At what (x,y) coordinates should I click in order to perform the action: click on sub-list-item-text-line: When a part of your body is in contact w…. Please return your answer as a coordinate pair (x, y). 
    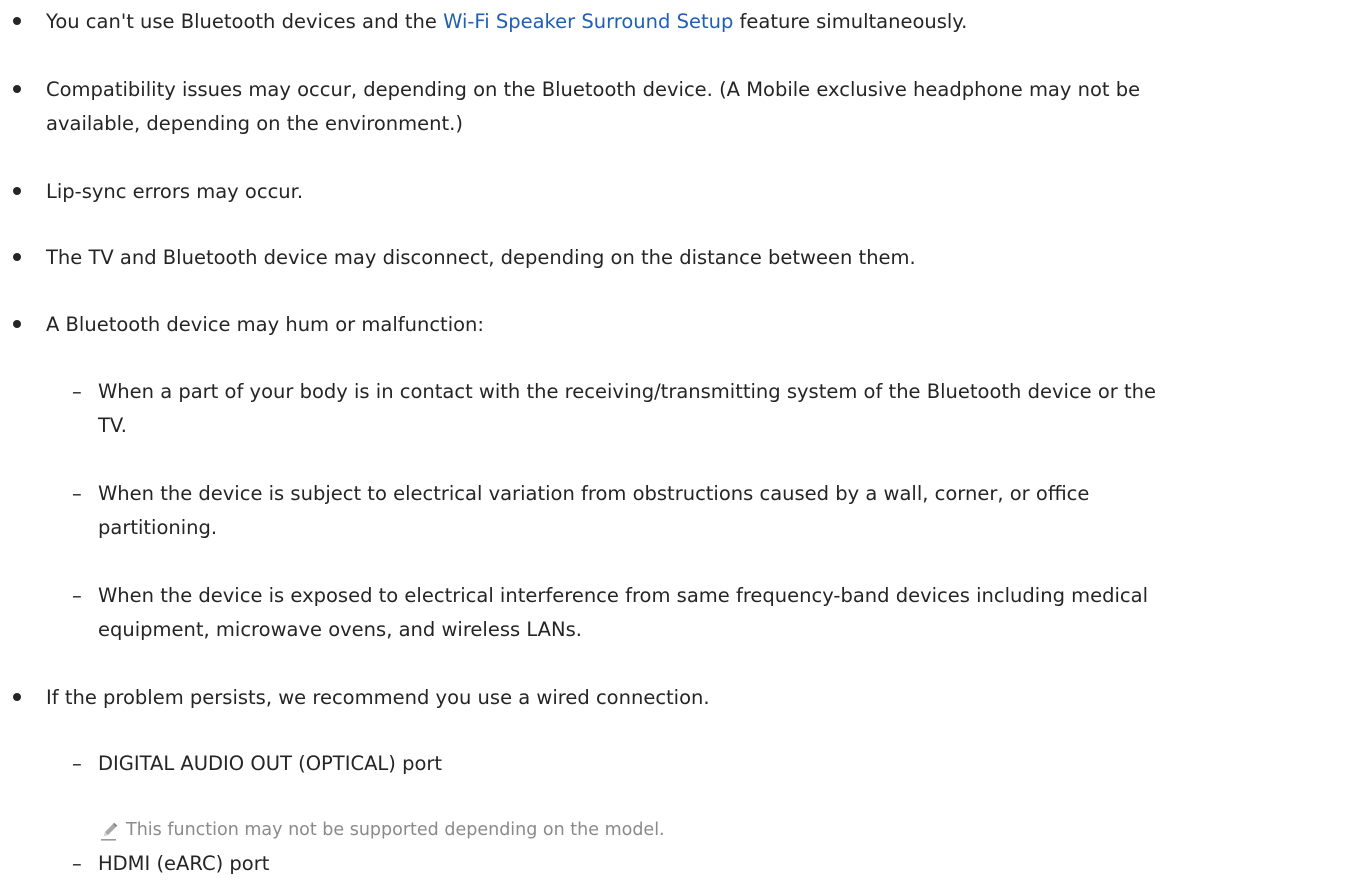
    Looking at the image, I should click on (627, 391).